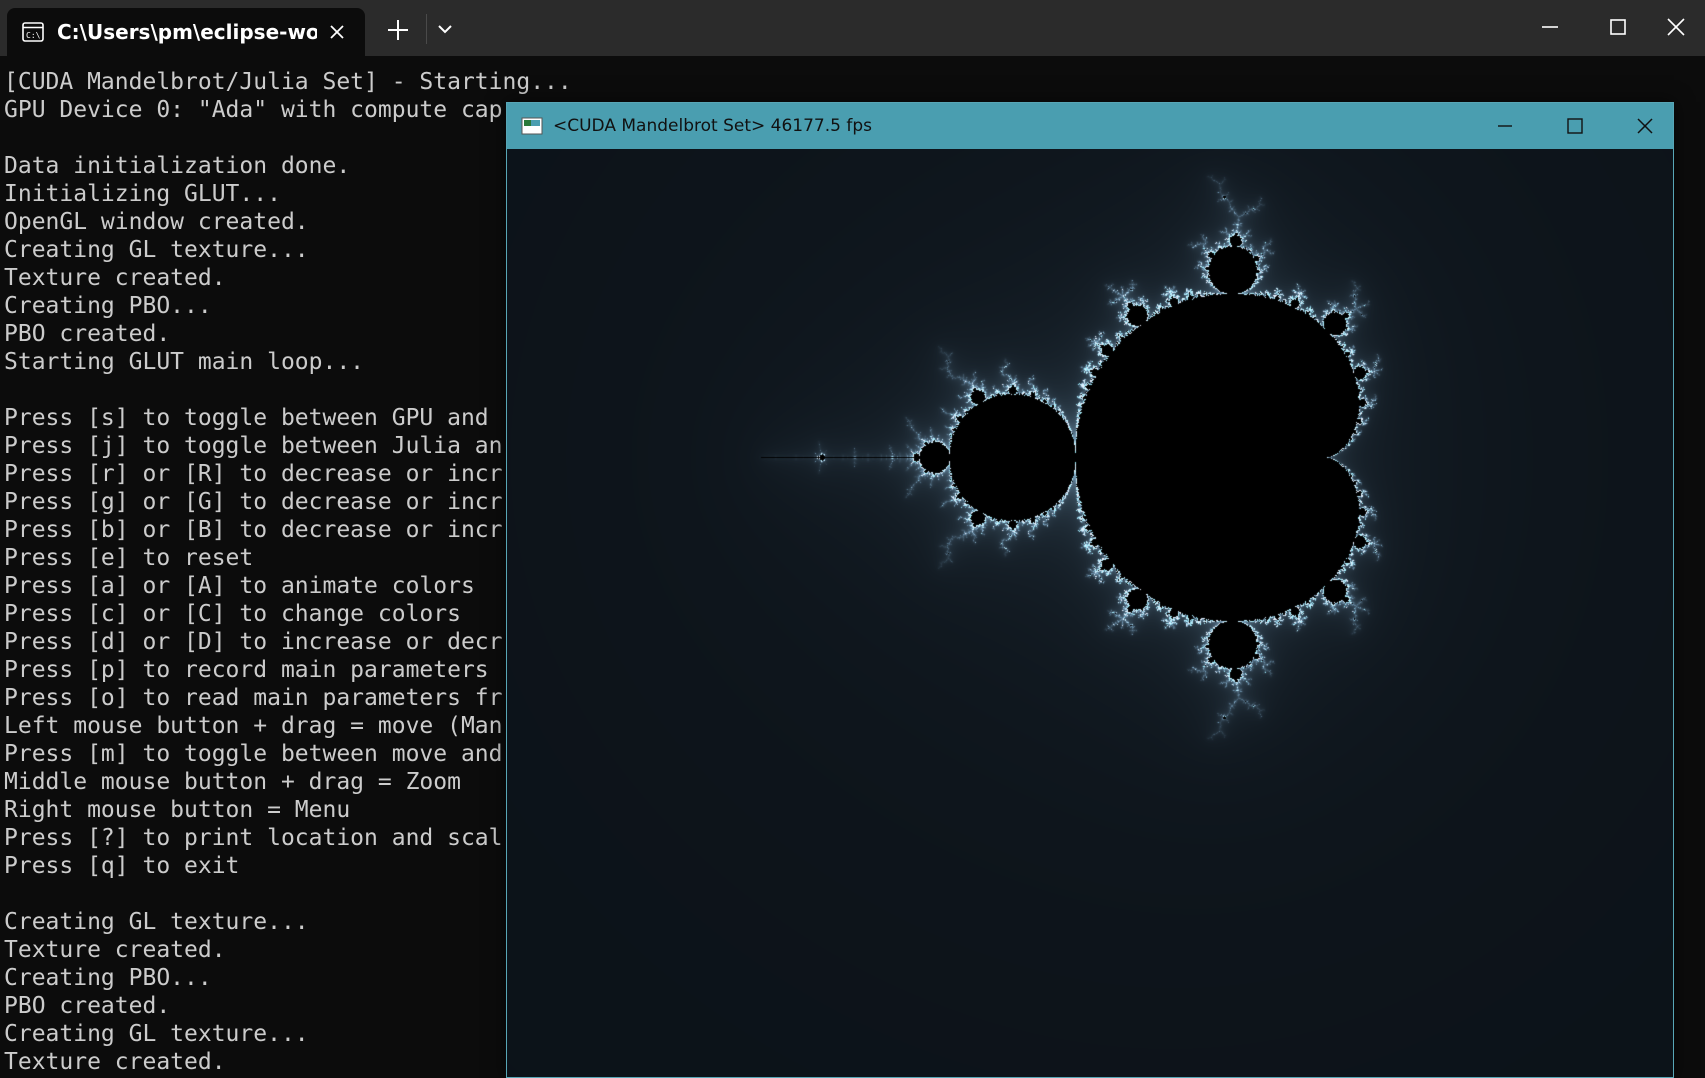 The height and width of the screenshot is (1078, 1705). Describe the element at coordinates (337, 32) in the screenshot. I see `close-tab-icon` at that location.